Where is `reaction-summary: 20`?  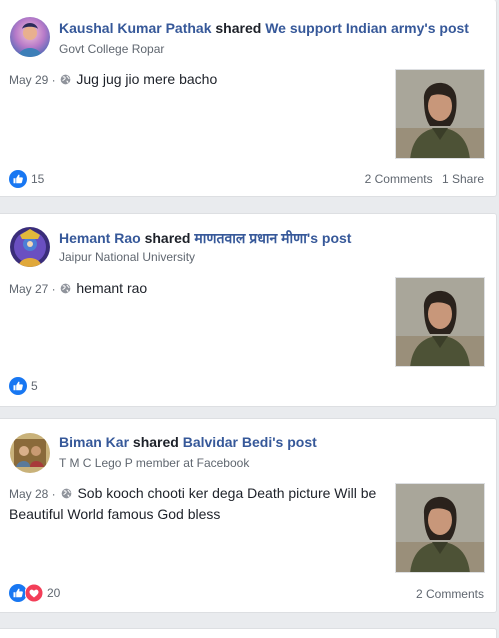 reaction-summary: 20 is located at coordinates (34, 593).